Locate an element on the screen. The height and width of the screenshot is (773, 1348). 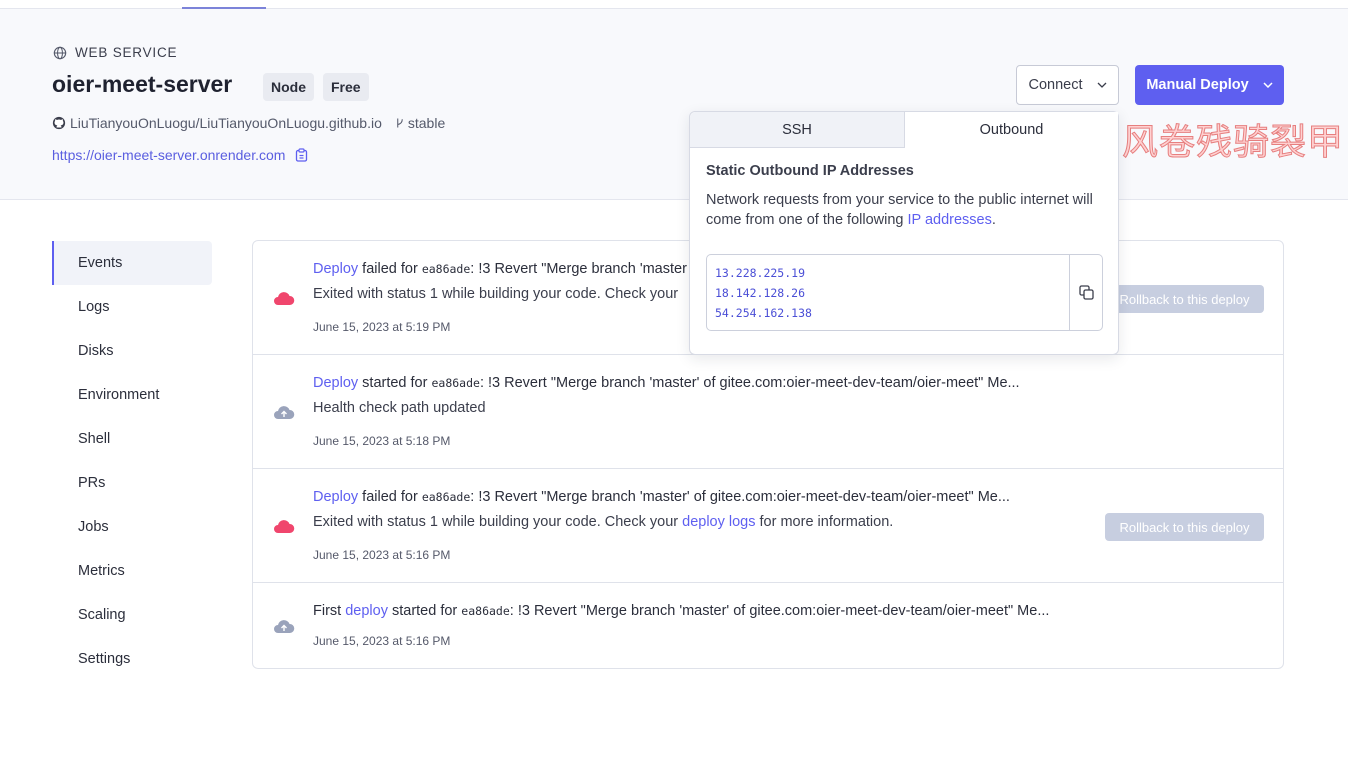
clipboard-icon is located at coordinates (301, 155).